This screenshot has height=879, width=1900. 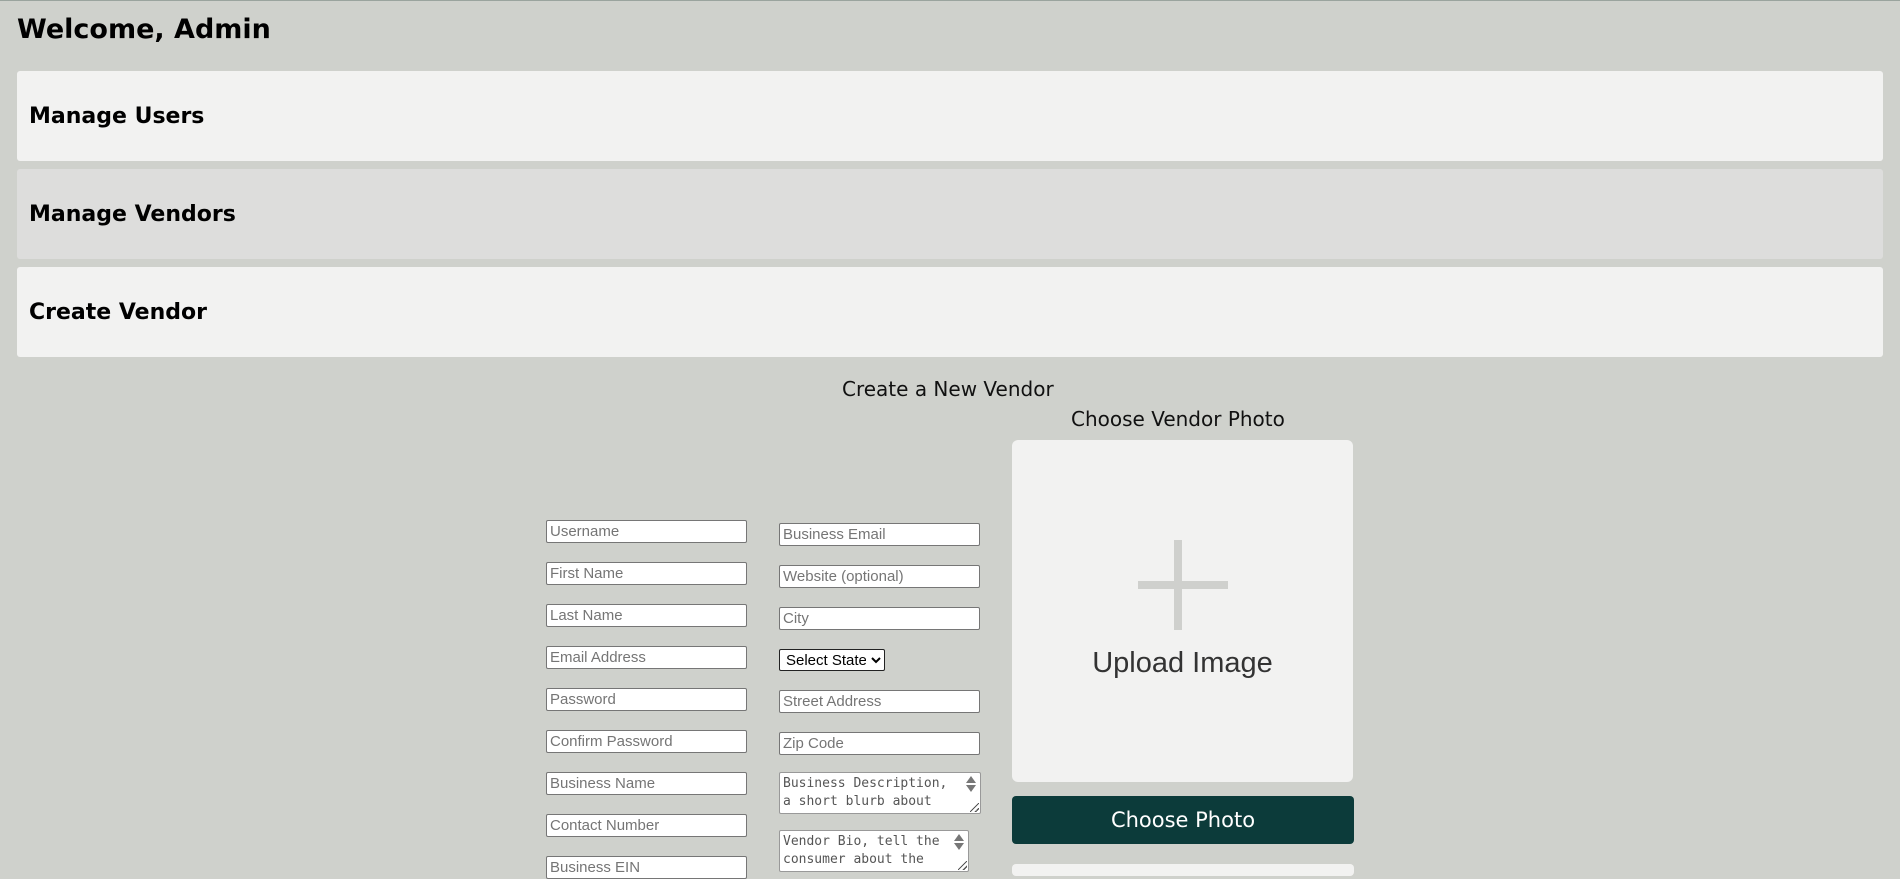 What do you see at coordinates (144, 29) in the screenshot?
I see `page-title: Welcome, Admin` at bounding box center [144, 29].